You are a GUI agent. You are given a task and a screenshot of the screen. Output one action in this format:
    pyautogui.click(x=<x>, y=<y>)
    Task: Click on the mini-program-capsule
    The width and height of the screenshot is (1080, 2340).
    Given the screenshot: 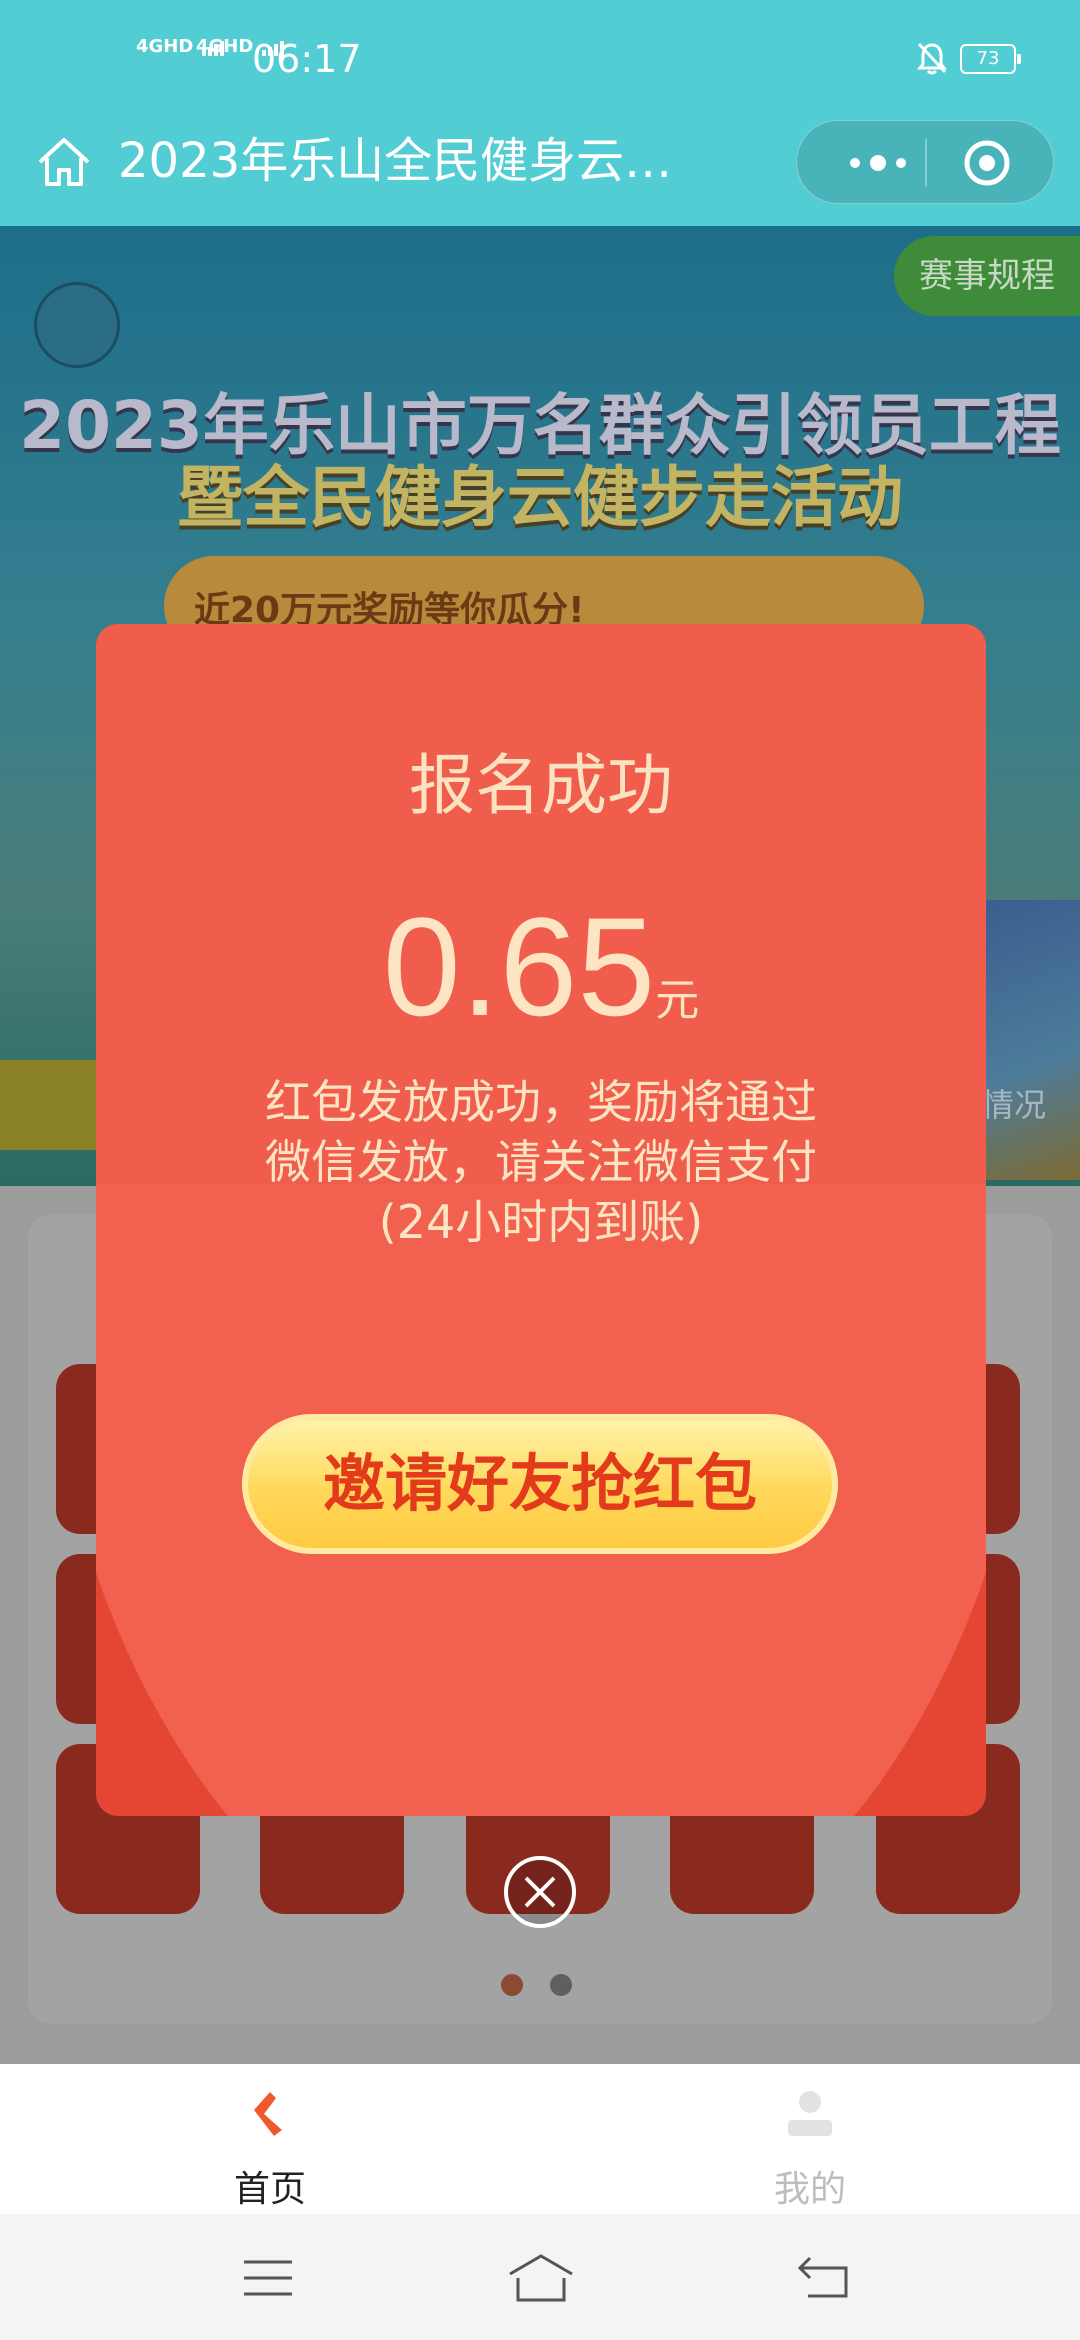 What is the action you would take?
    pyautogui.click(x=925, y=162)
    